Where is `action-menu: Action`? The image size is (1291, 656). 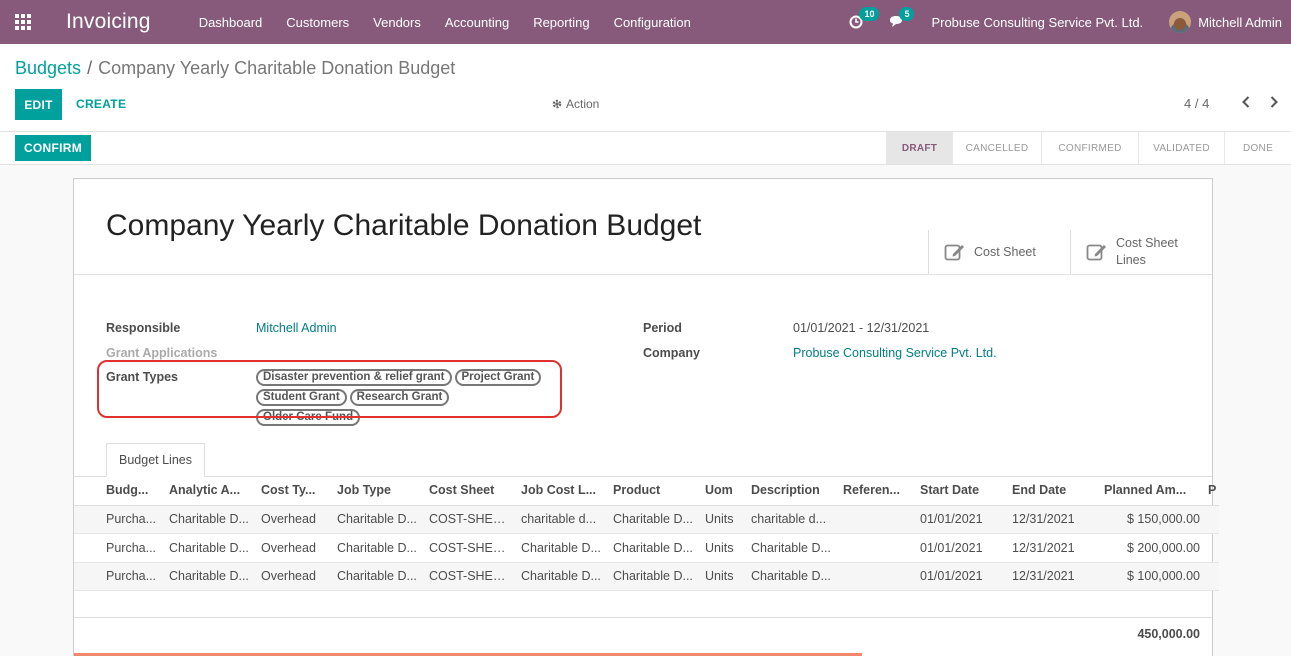 action-menu: Action is located at coordinates (575, 104).